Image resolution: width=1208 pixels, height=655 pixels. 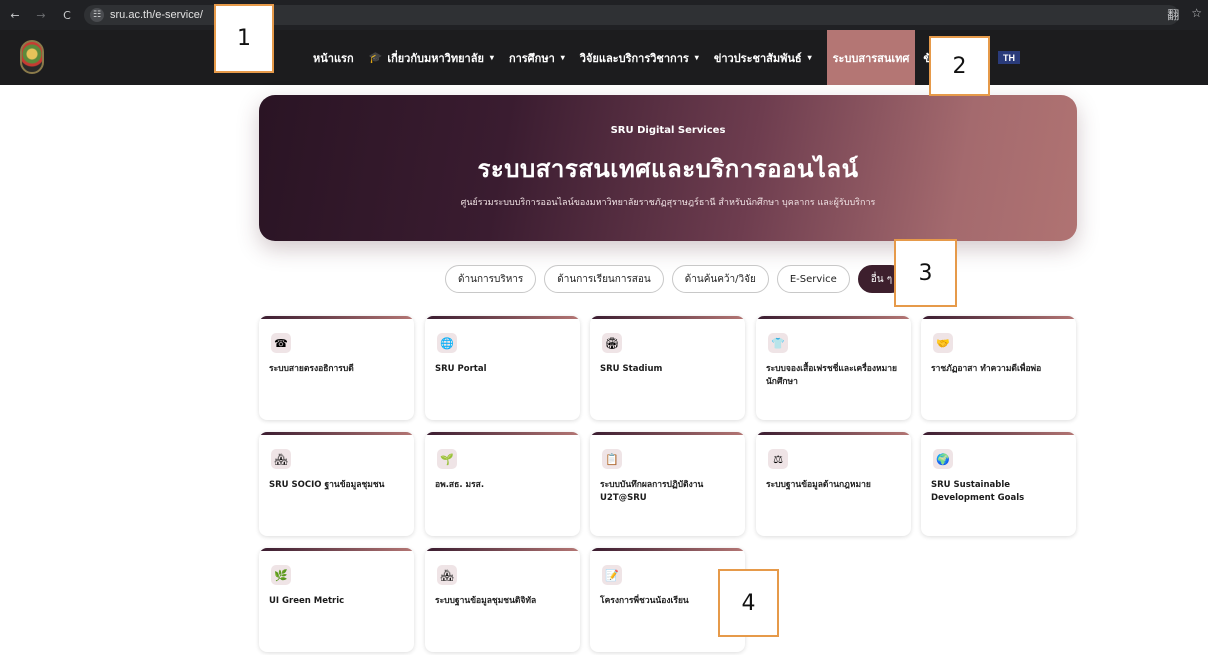 What do you see at coordinates (502, 484) in the screenshot?
I see `service-card: 🌱 อพ.สธ. มรส.` at bounding box center [502, 484].